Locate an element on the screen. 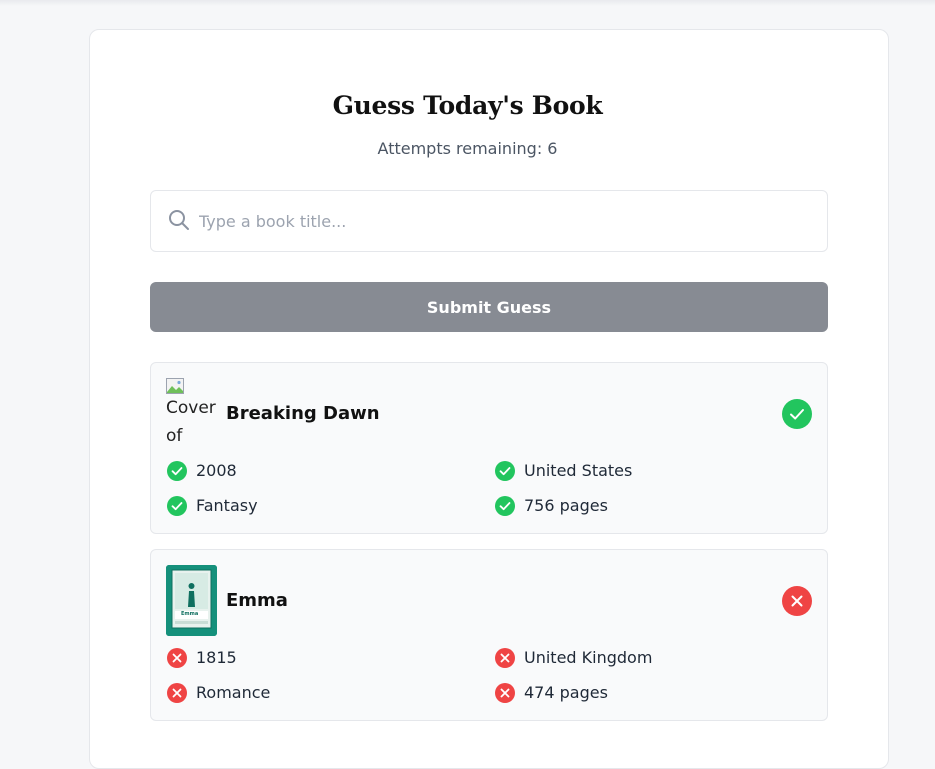 The width and height of the screenshot is (935, 769). attribute-label: Fantasy is located at coordinates (227, 505).